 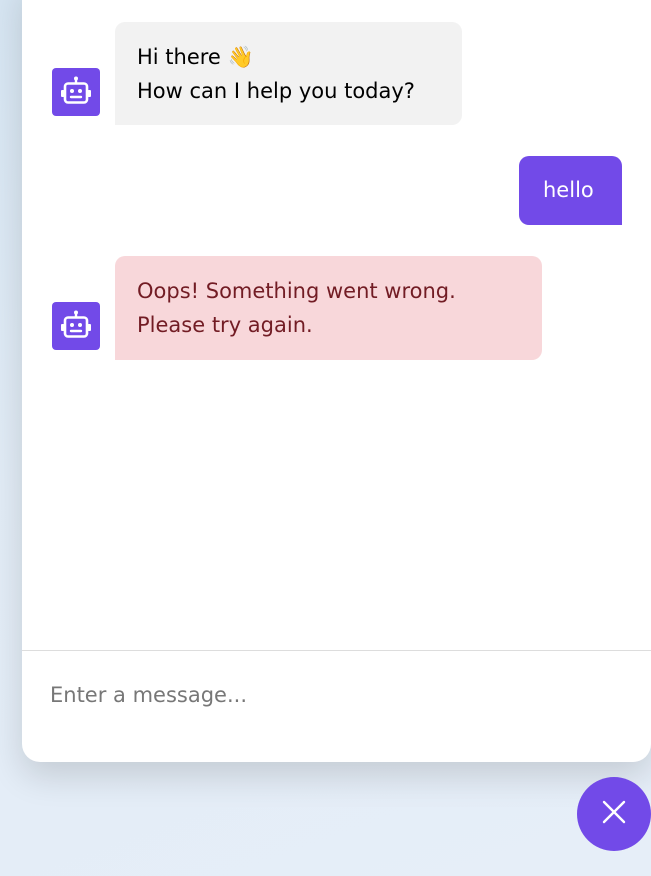 I want to click on message-input, so click(x=330, y=695).